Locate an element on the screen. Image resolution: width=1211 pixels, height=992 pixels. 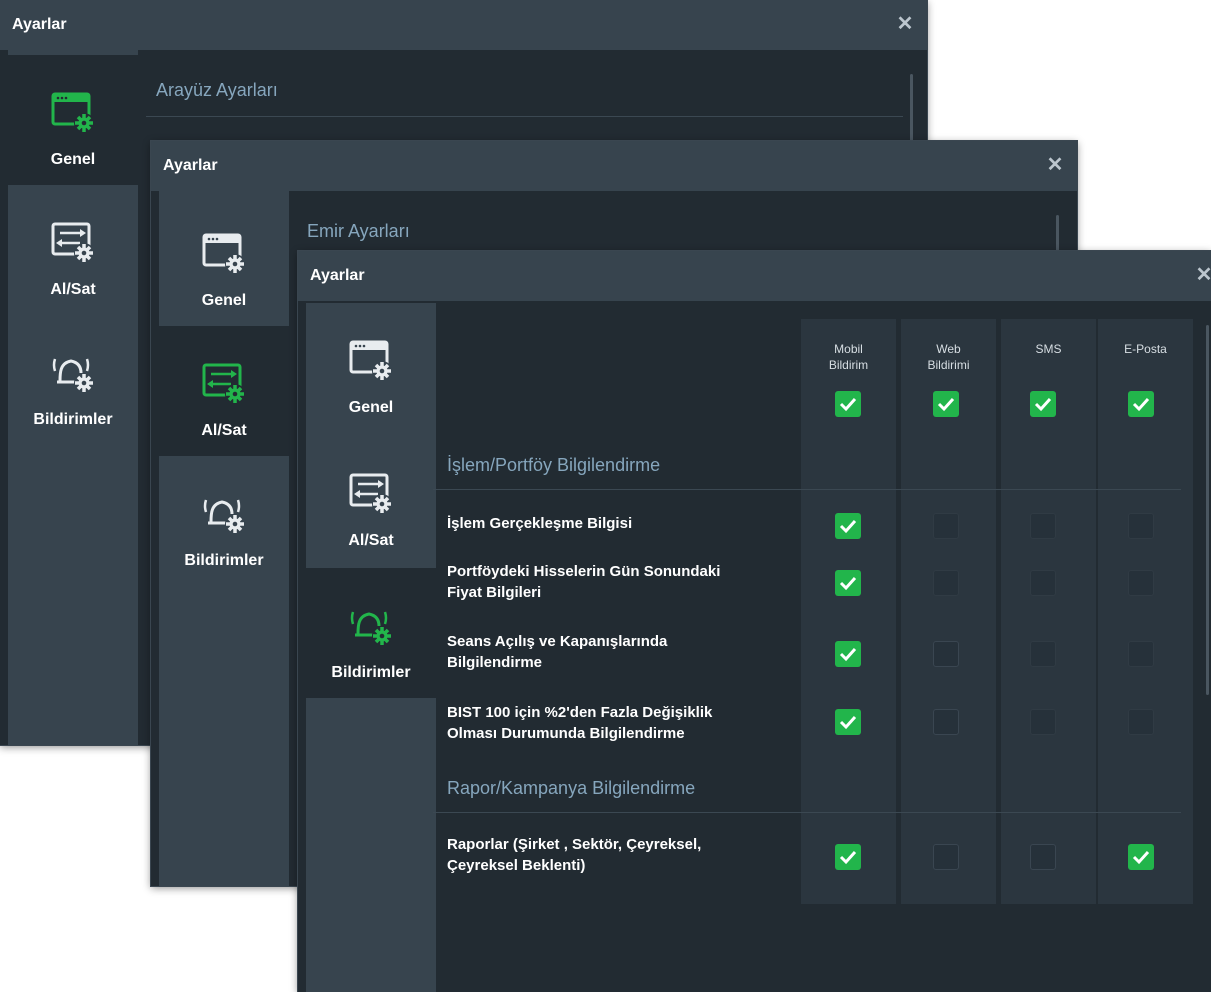
checkbox-seans-mobil is located at coordinates (848, 654).